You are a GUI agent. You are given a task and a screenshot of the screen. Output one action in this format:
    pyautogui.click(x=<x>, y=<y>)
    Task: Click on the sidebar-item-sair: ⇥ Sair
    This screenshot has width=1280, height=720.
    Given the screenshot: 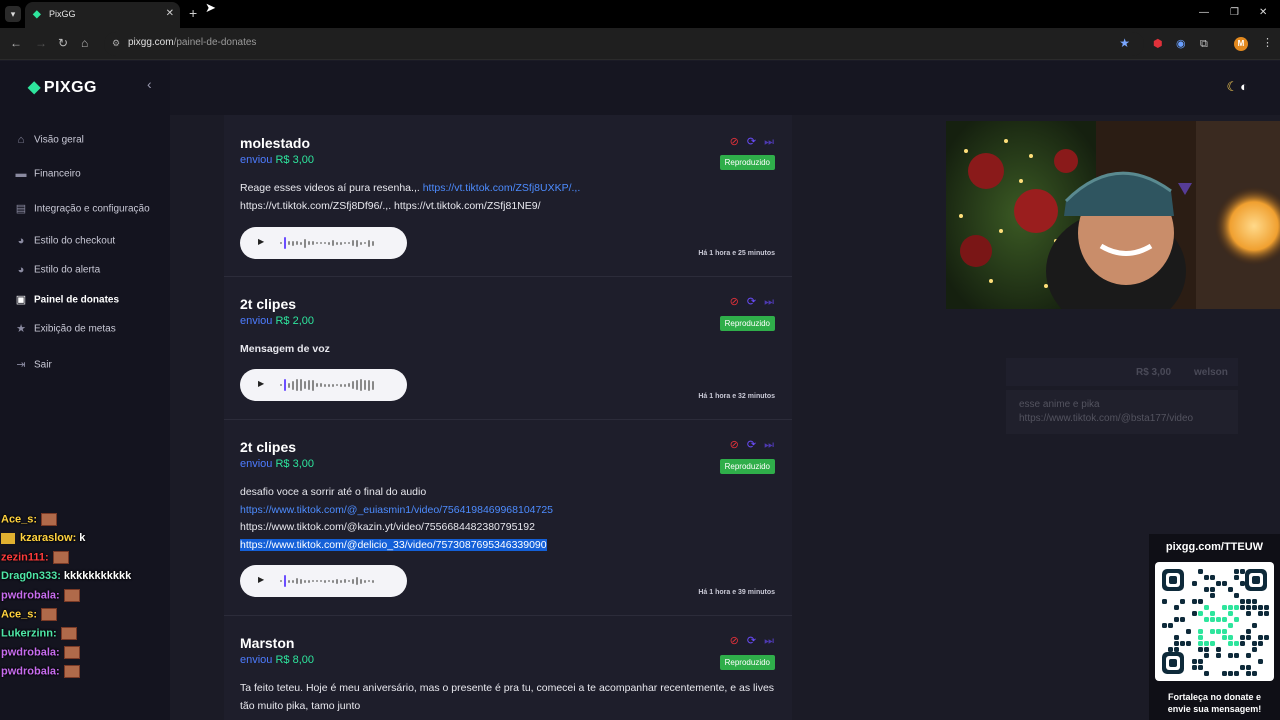 What is the action you would take?
    pyautogui.click(x=33, y=367)
    